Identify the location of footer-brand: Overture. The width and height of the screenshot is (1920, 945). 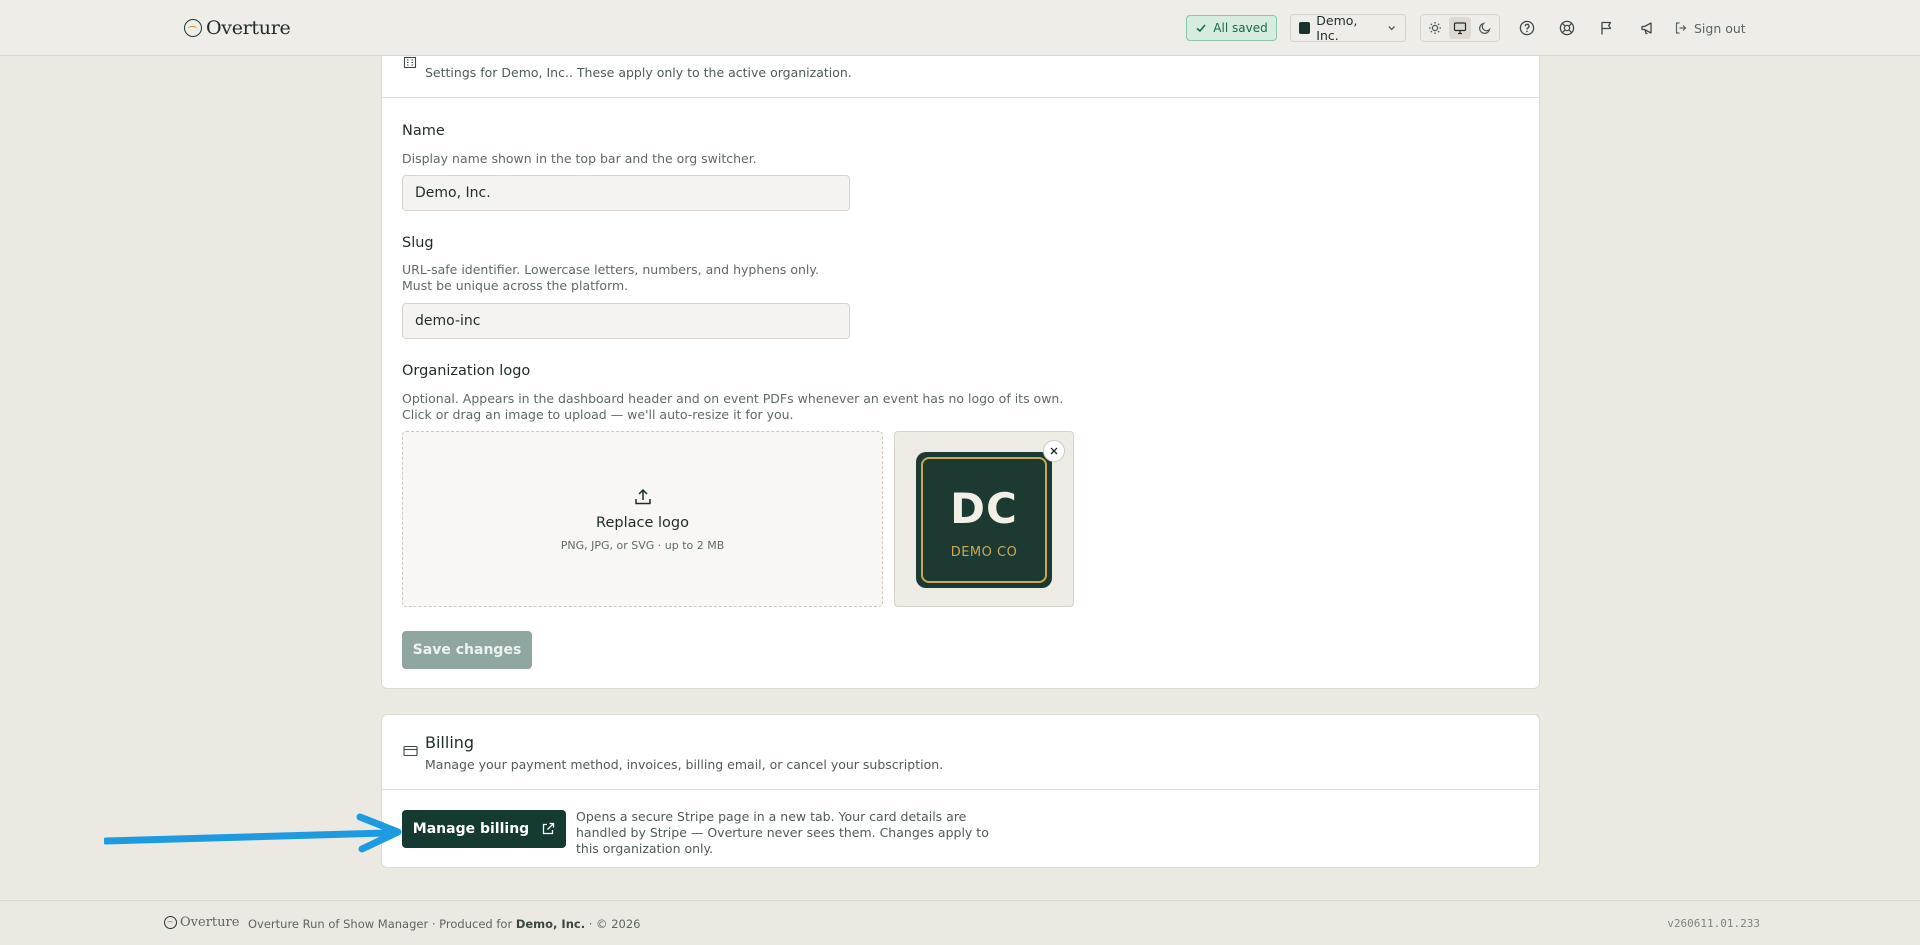
(201, 922).